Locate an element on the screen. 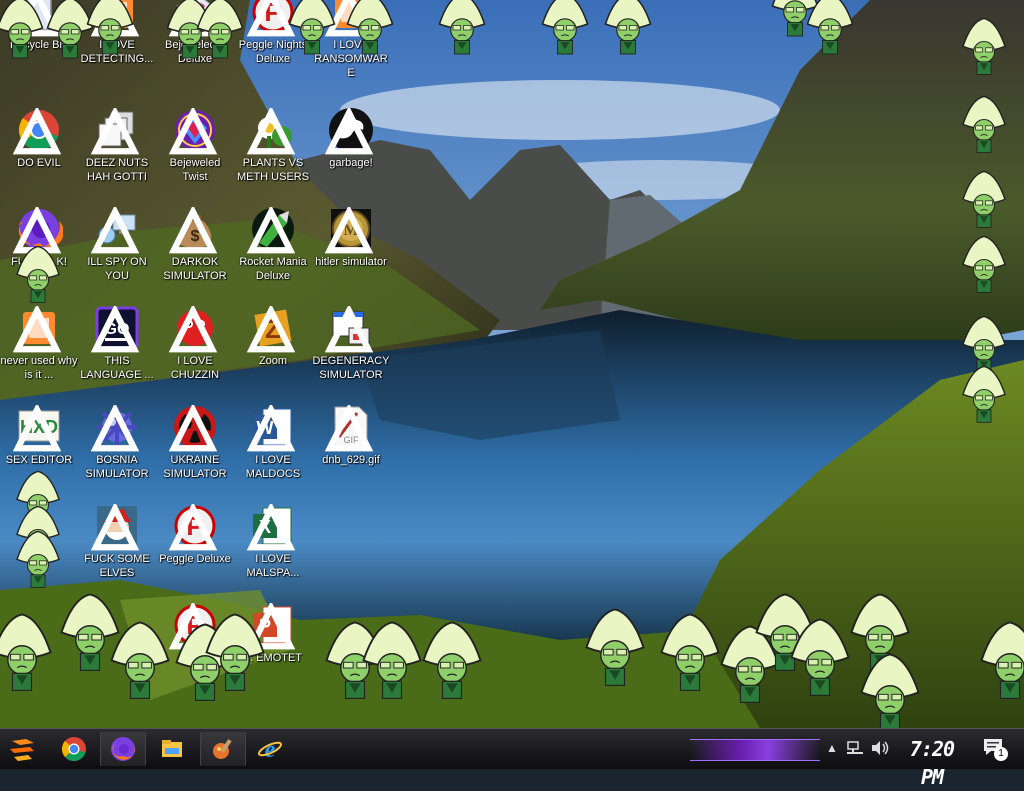 This screenshot has width=1024, height=791. desktop-icon-label: garbage! is located at coordinates (351, 163).